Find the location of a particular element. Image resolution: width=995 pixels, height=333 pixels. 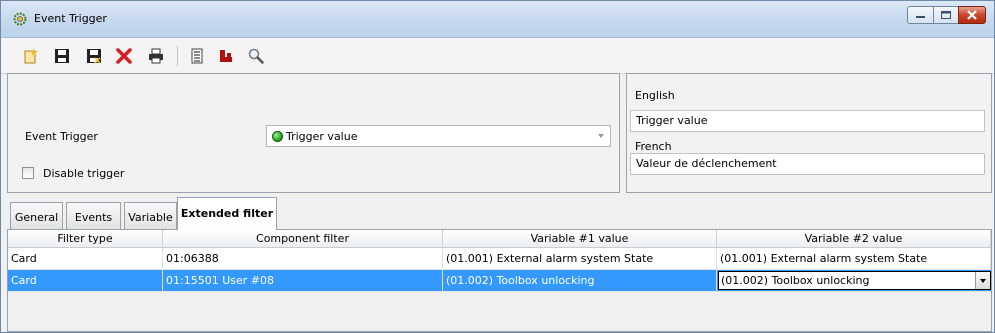

list-button is located at coordinates (197, 56).